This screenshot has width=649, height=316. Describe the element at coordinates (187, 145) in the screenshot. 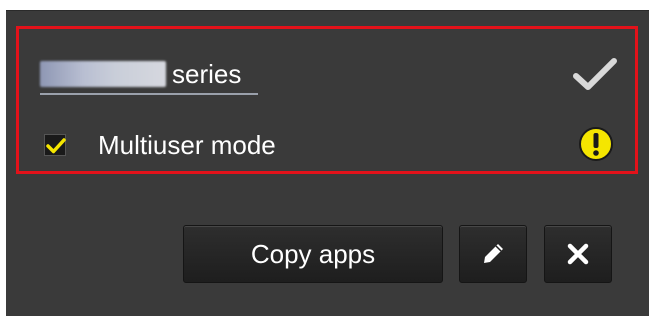

I see `multiuser-label: Multiuser mode` at that location.